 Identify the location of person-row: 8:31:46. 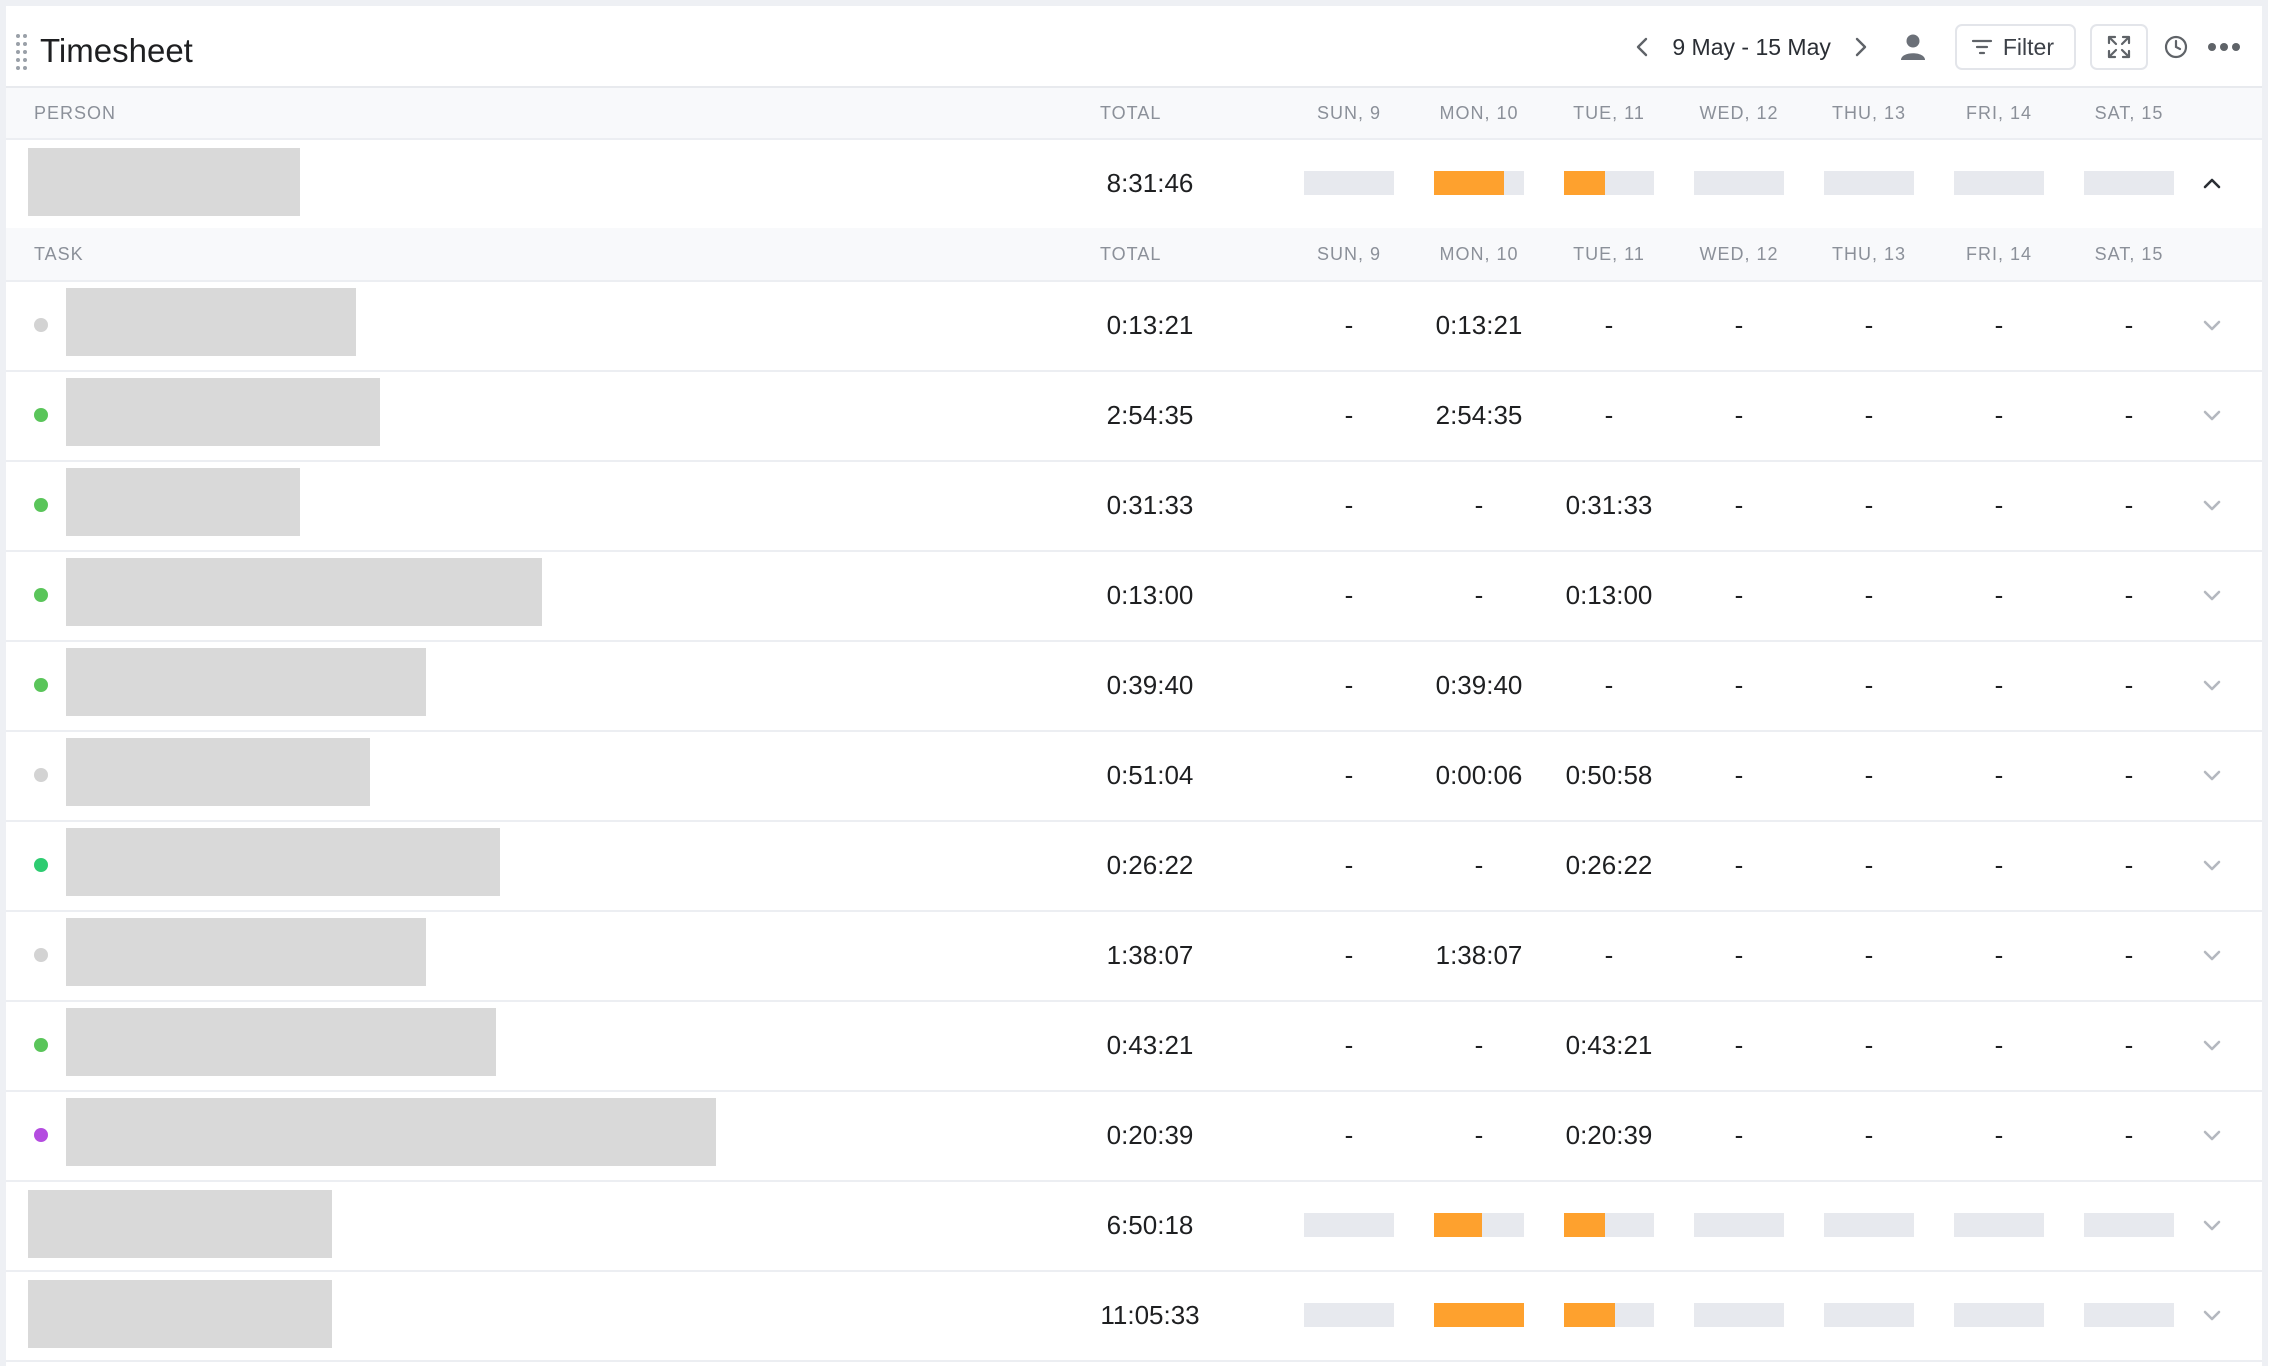
(1134, 184).